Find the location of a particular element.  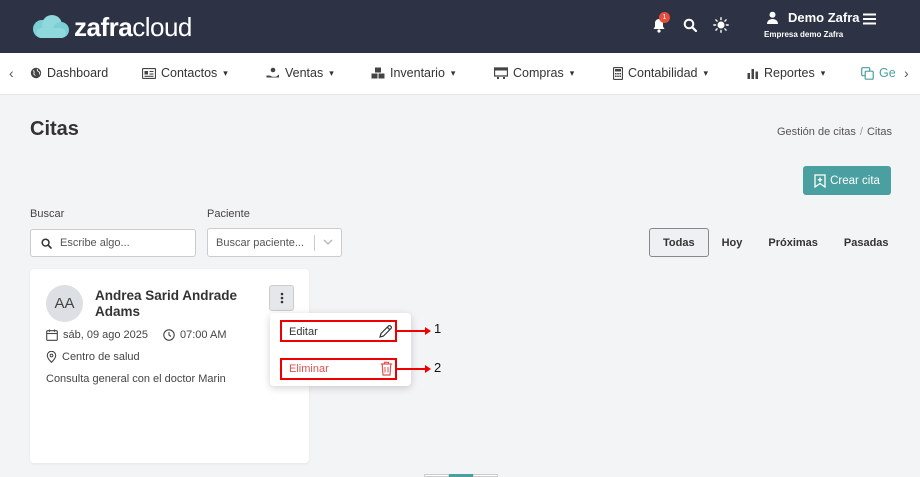

card-options-button is located at coordinates (281, 298).